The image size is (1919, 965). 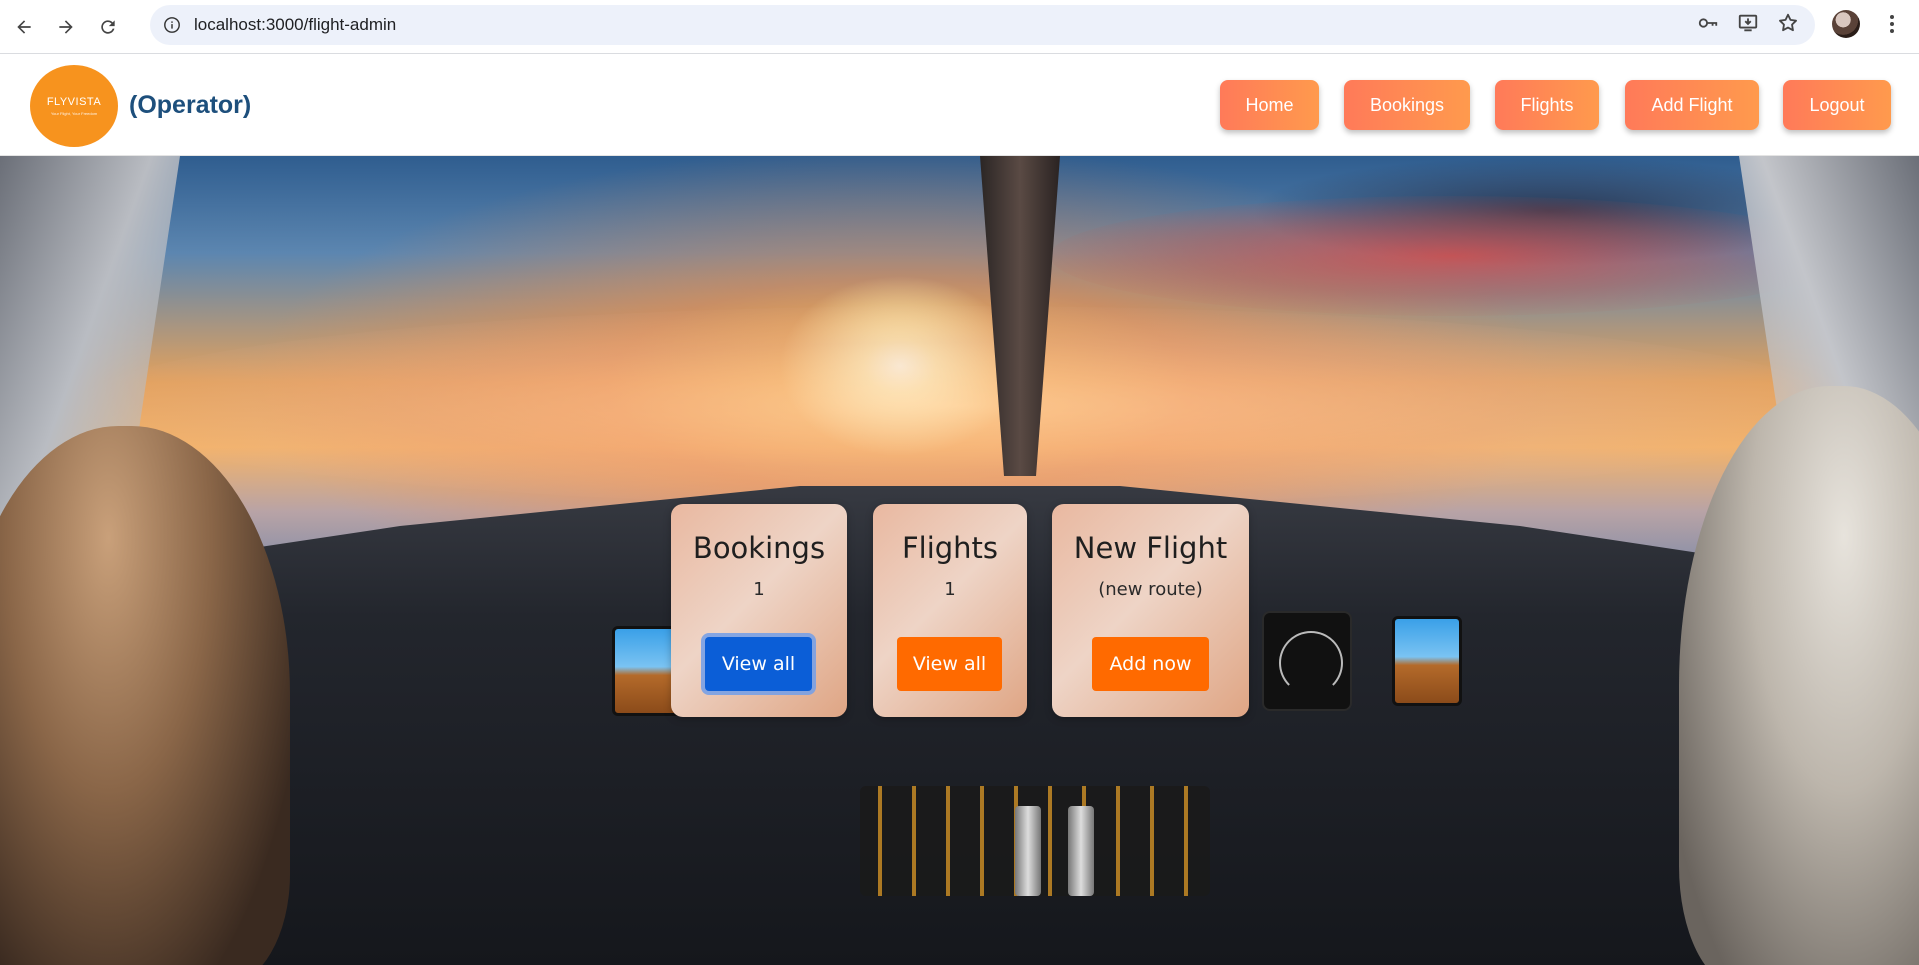 I want to click on address-bar: localhost:3000/flight-admin, so click(x=982, y=25).